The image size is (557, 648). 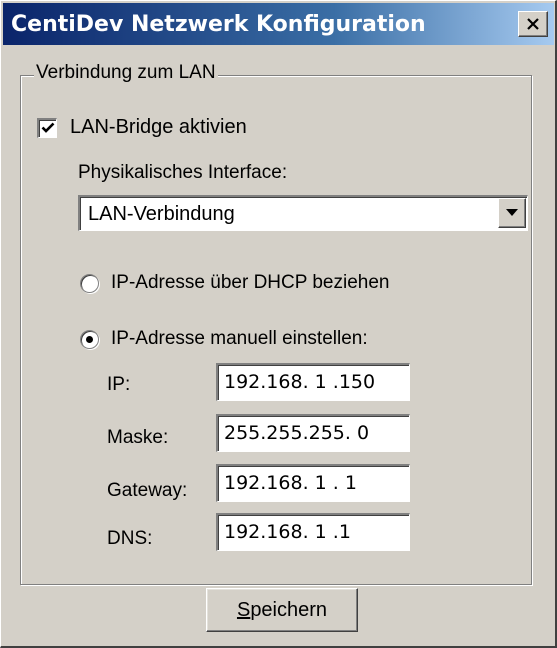 What do you see at coordinates (138, 437) in the screenshot?
I see `mask-label: Maske:` at bounding box center [138, 437].